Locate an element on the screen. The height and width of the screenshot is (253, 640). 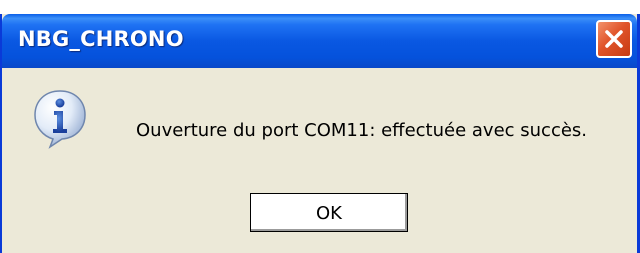
ok-button-label: OK is located at coordinates (329, 213).